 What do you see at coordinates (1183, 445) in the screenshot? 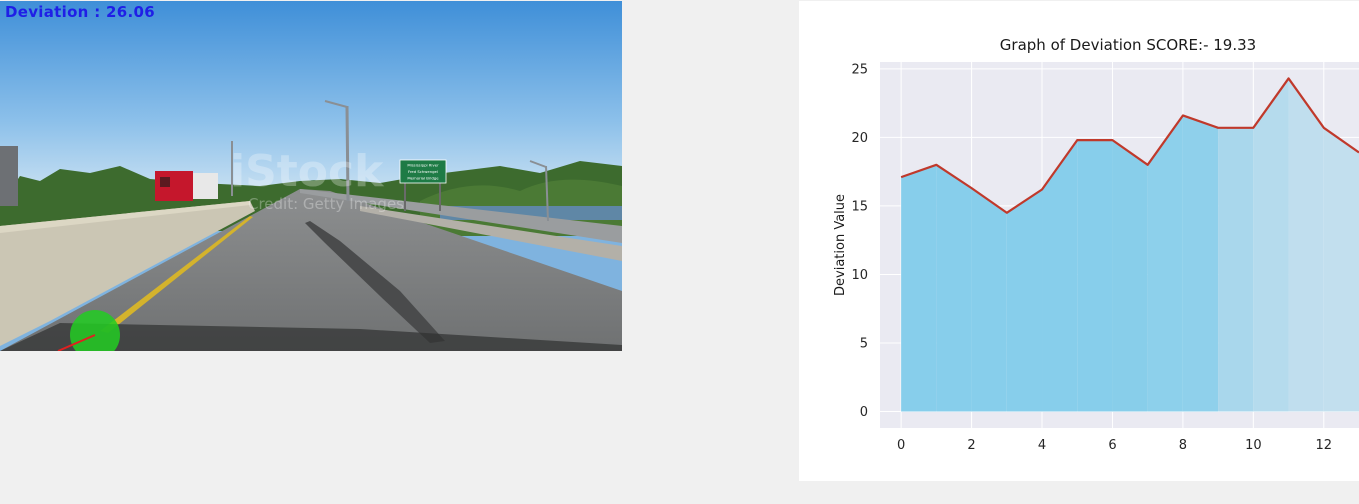
I see `x-tick-label: 8` at bounding box center [1183, 445].